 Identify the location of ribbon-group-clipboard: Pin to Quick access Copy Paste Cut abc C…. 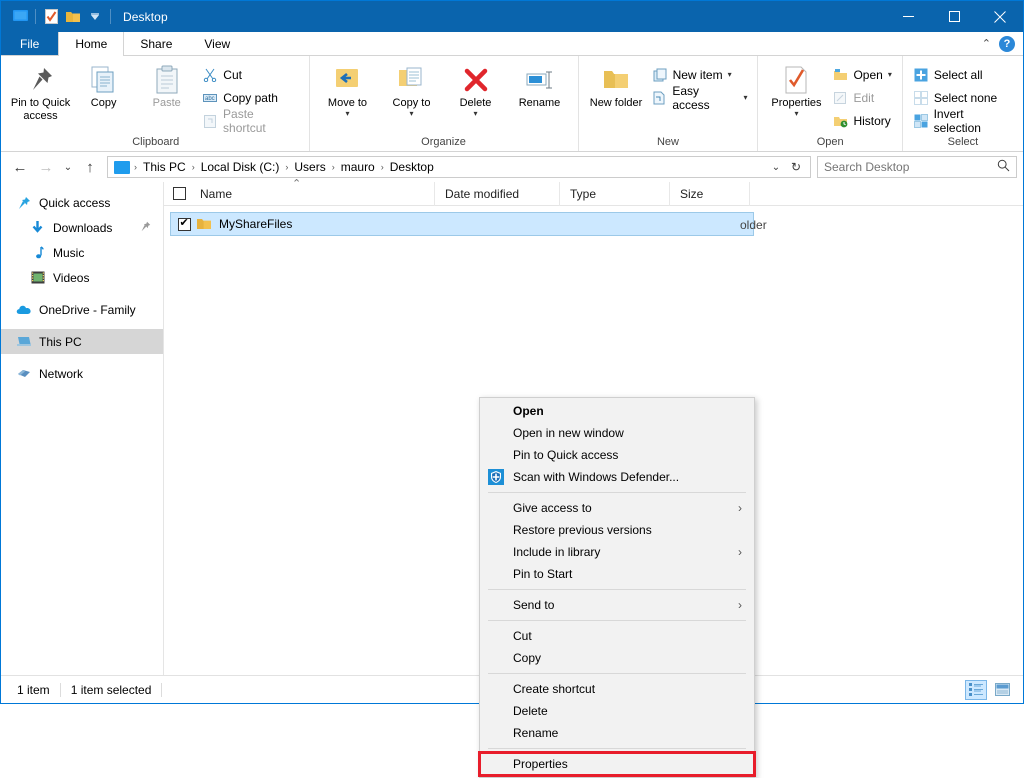
(156, 103).